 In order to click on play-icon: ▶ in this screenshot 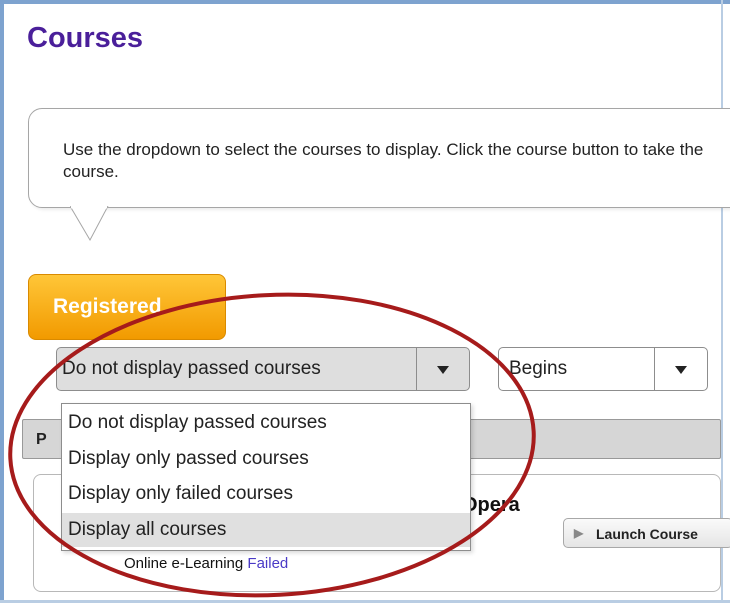, I will do `click(579, 533)`.